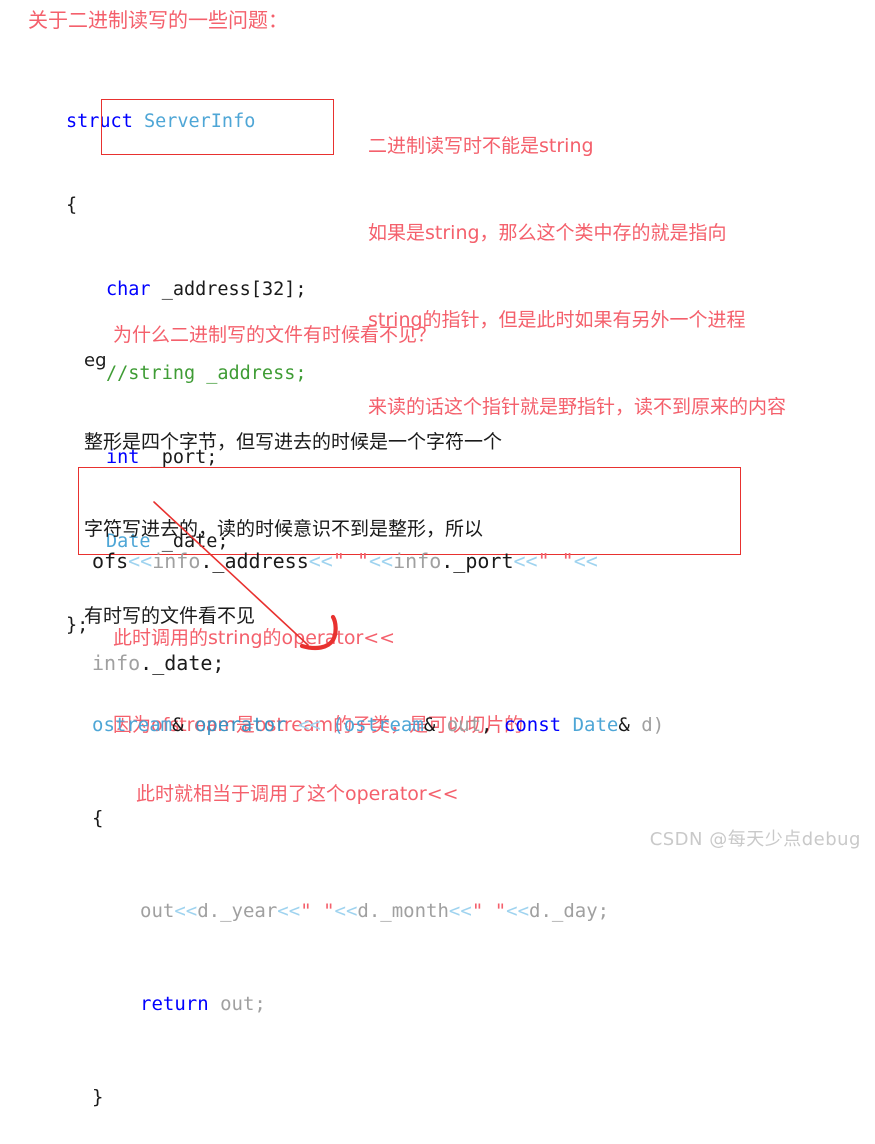  I want to click on comma: ,, so click(492, 725).